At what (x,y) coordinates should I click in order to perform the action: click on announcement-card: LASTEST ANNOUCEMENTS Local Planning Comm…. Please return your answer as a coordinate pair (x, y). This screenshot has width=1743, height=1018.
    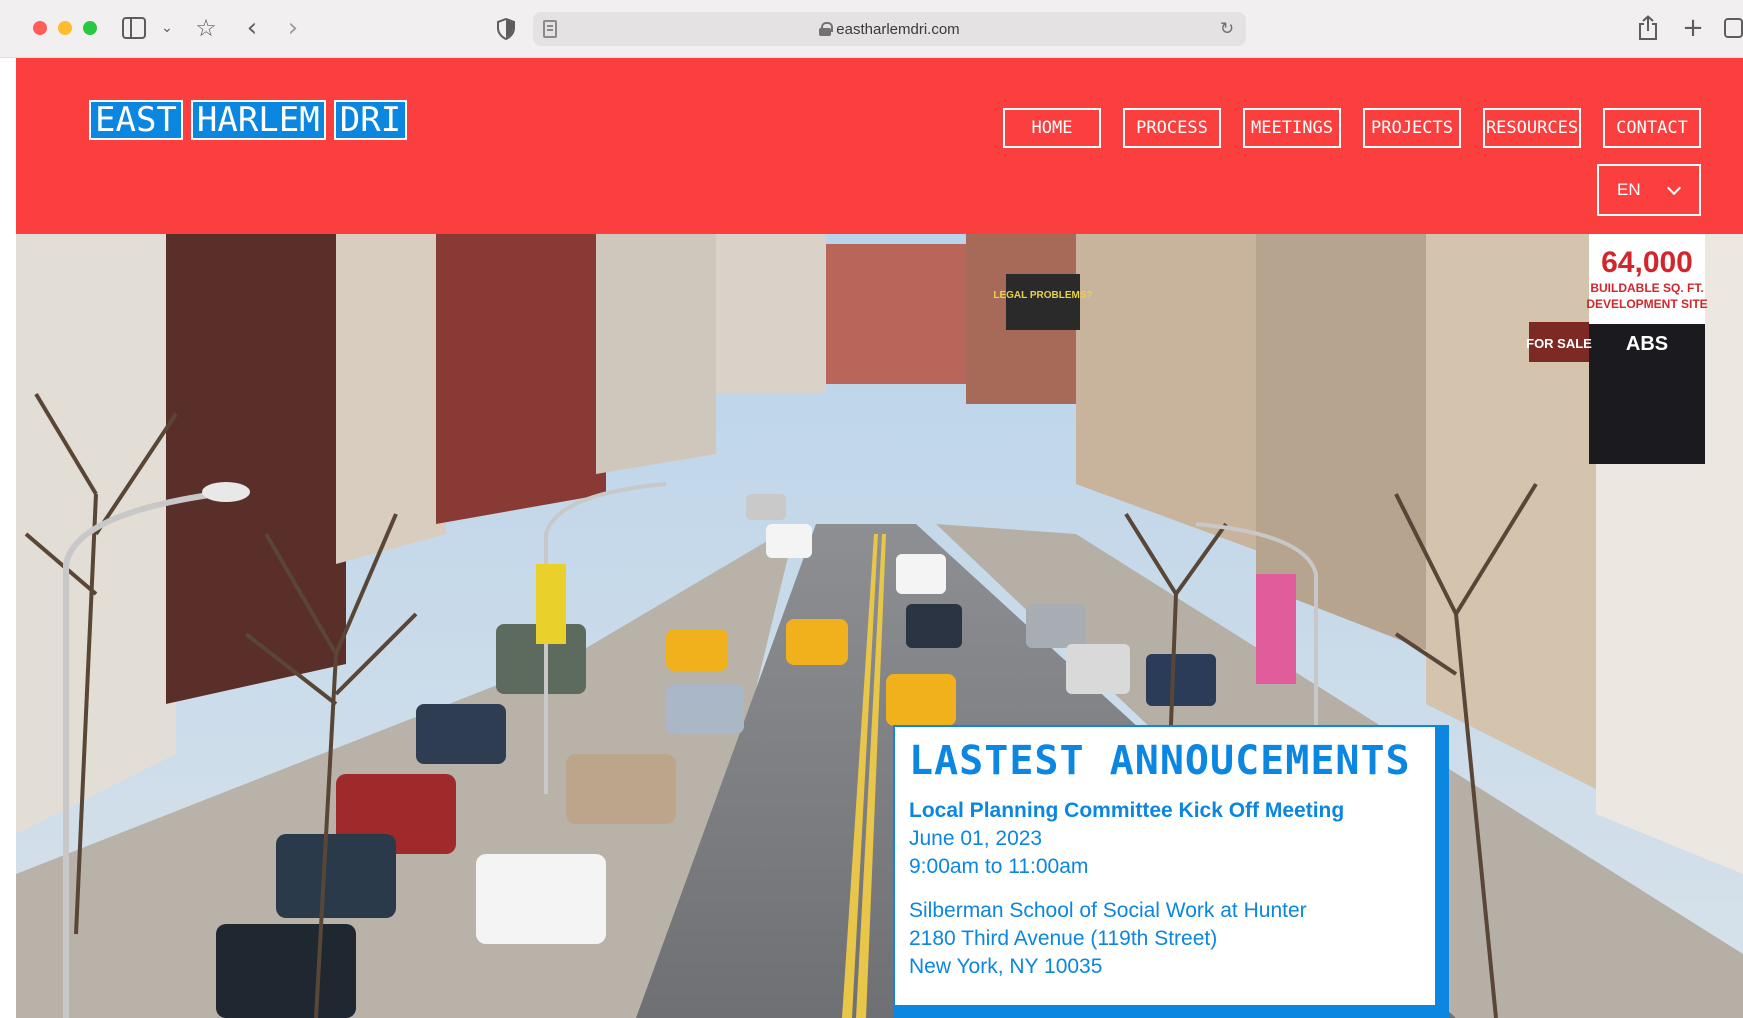
    Looking at the image, I should click on (1165, 866).